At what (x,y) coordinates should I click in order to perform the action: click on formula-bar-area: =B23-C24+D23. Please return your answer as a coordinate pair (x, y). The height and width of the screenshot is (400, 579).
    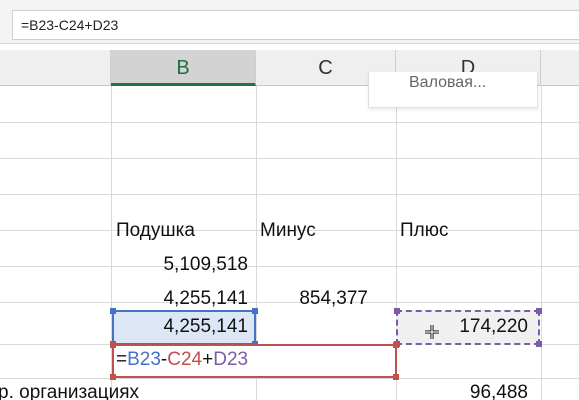
    Looking at the image, I should click on (289, 22).